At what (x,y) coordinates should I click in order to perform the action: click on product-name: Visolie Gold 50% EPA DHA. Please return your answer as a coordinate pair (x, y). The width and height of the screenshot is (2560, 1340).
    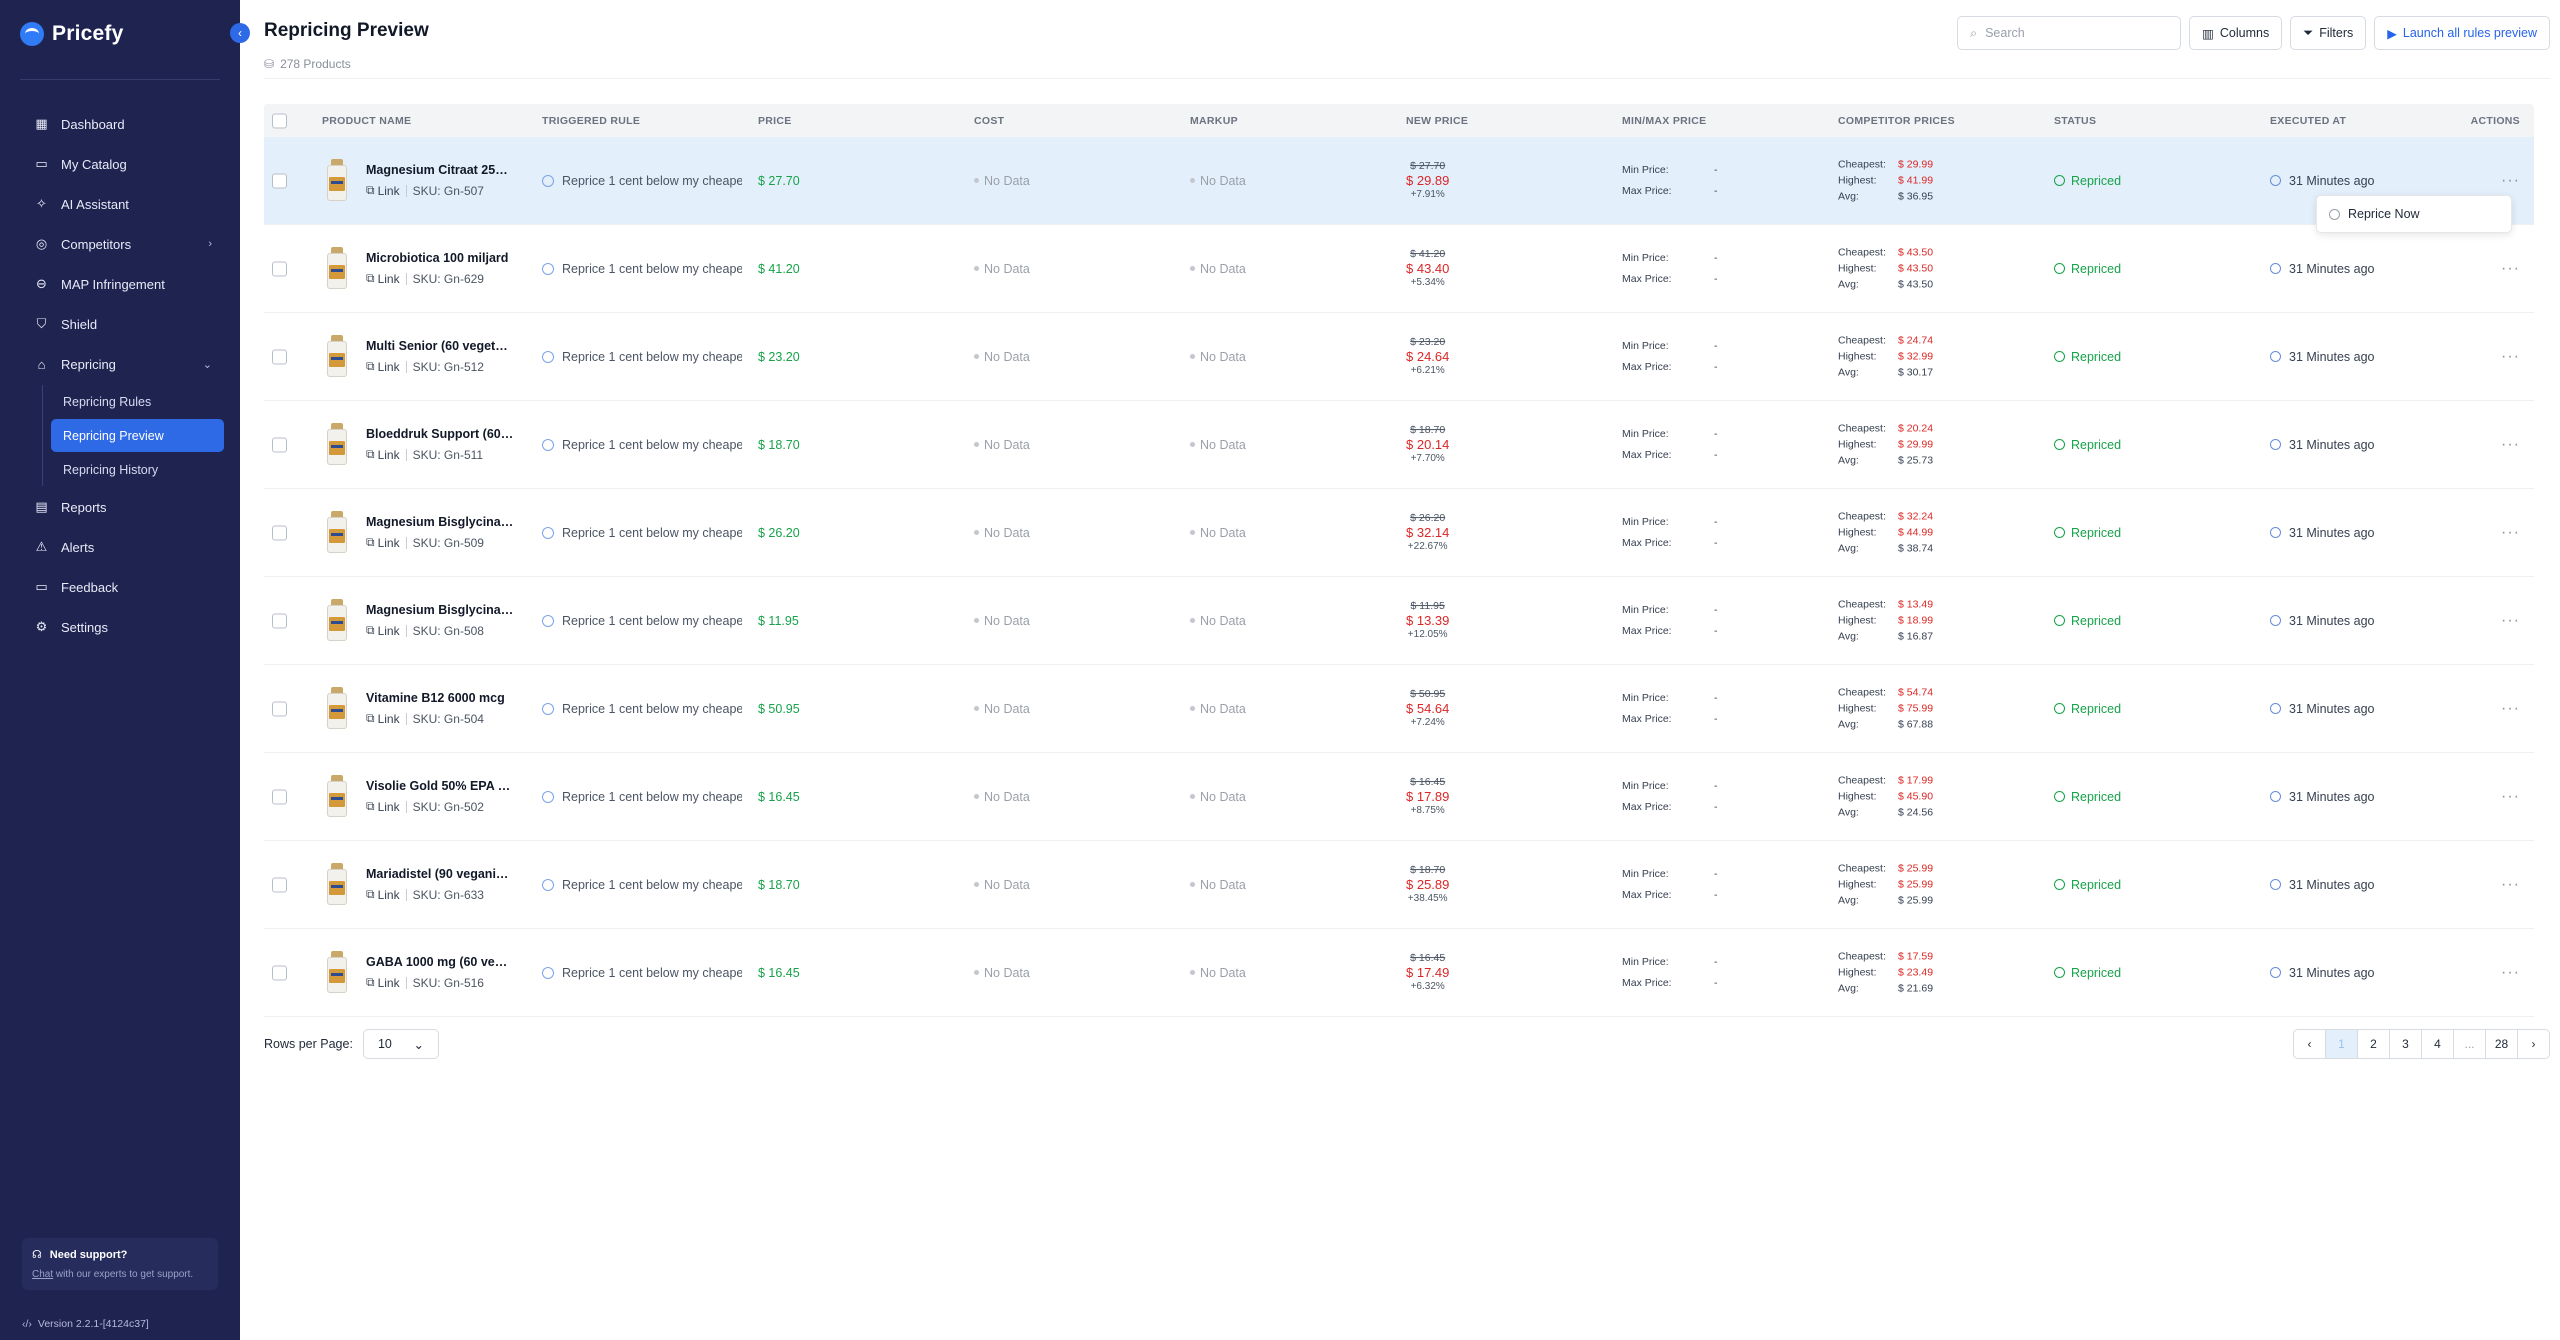
    Looking at the image, I should click on (440, 786).